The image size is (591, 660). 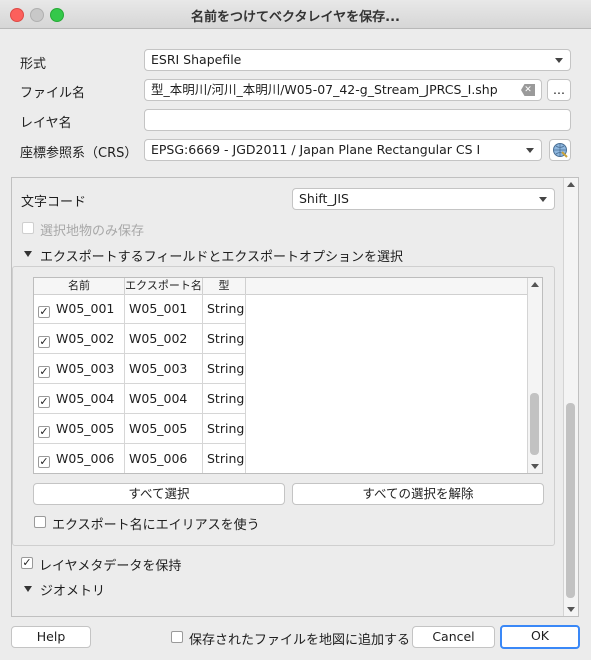 What do you see at coordinates (324, 198) in the screenshot?
I see `encoding-value: Shift_JIS` at bounding box center [324, 198].